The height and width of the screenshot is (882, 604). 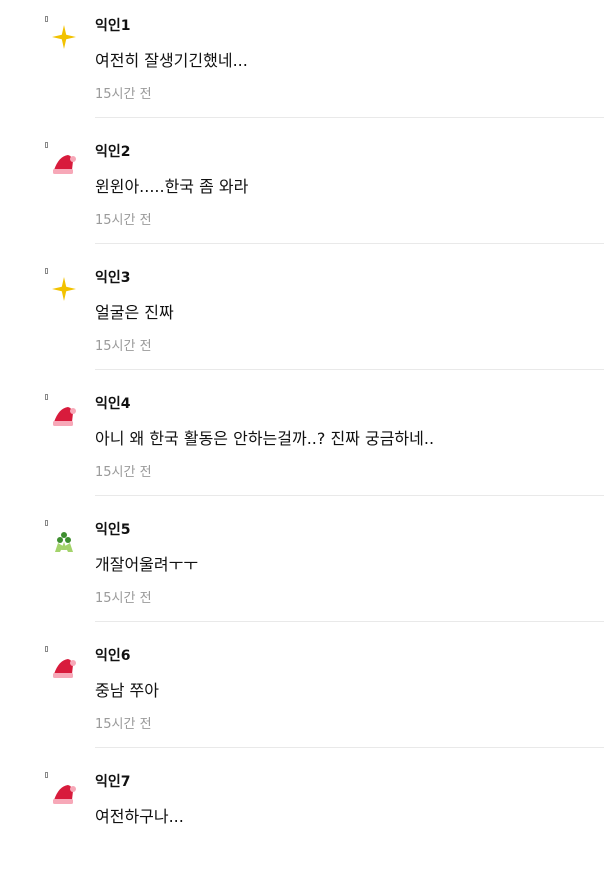 What do you see at coordinates (64, 541) in the screenshot?
I see `holly-icon` at bounding box center [64, 541].